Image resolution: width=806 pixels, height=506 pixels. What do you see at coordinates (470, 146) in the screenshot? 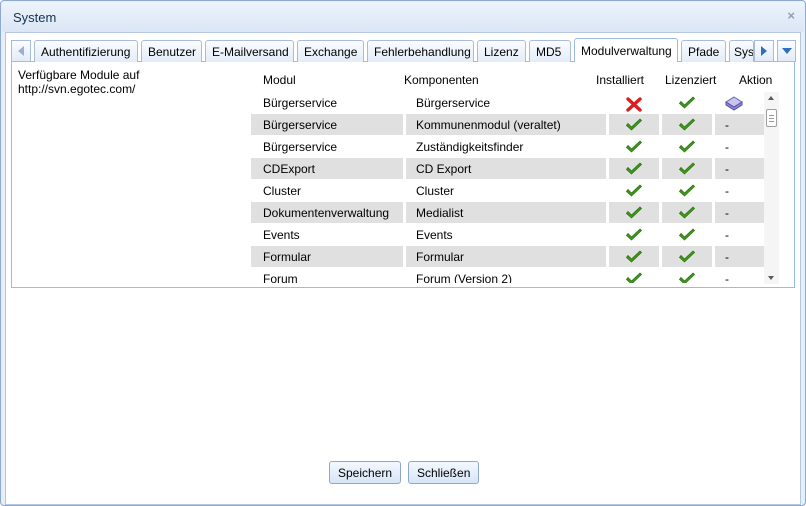
I see `cell-komponente: Zuständigkeitsfinder` at bounding box center [470, 146].